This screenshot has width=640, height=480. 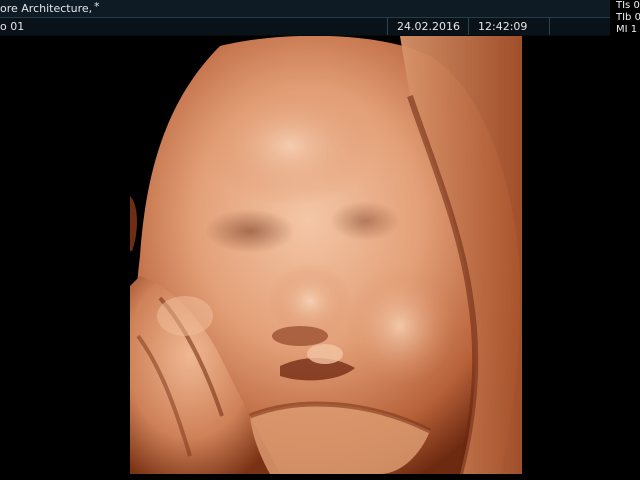 What do you see at coordinates (503, 26) in the screenshot?
I see `exam-time: 12:42:09` at bounding box center [503, 26].